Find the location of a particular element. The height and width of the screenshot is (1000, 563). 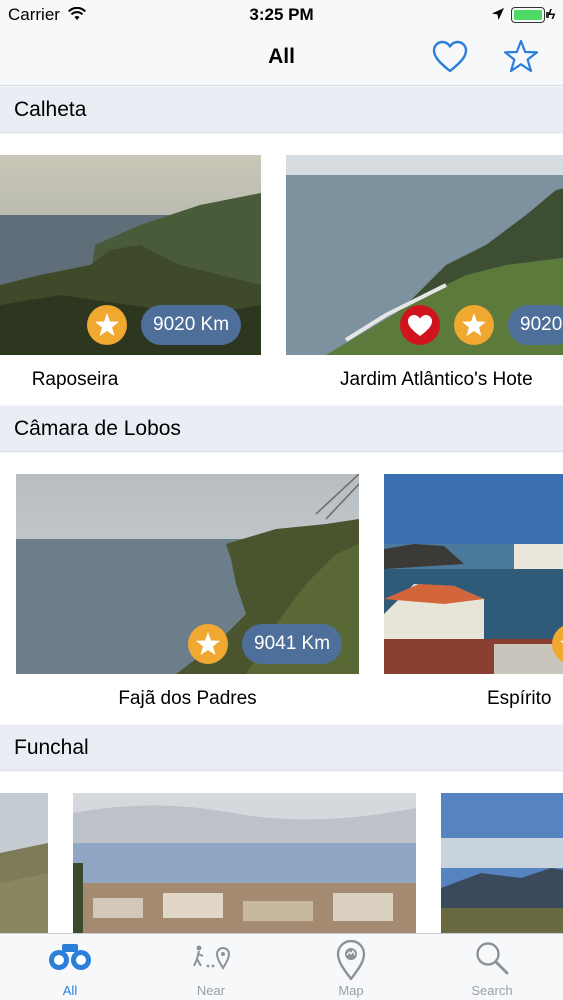

heart-outline-icon is located at coordinates (450, 57).